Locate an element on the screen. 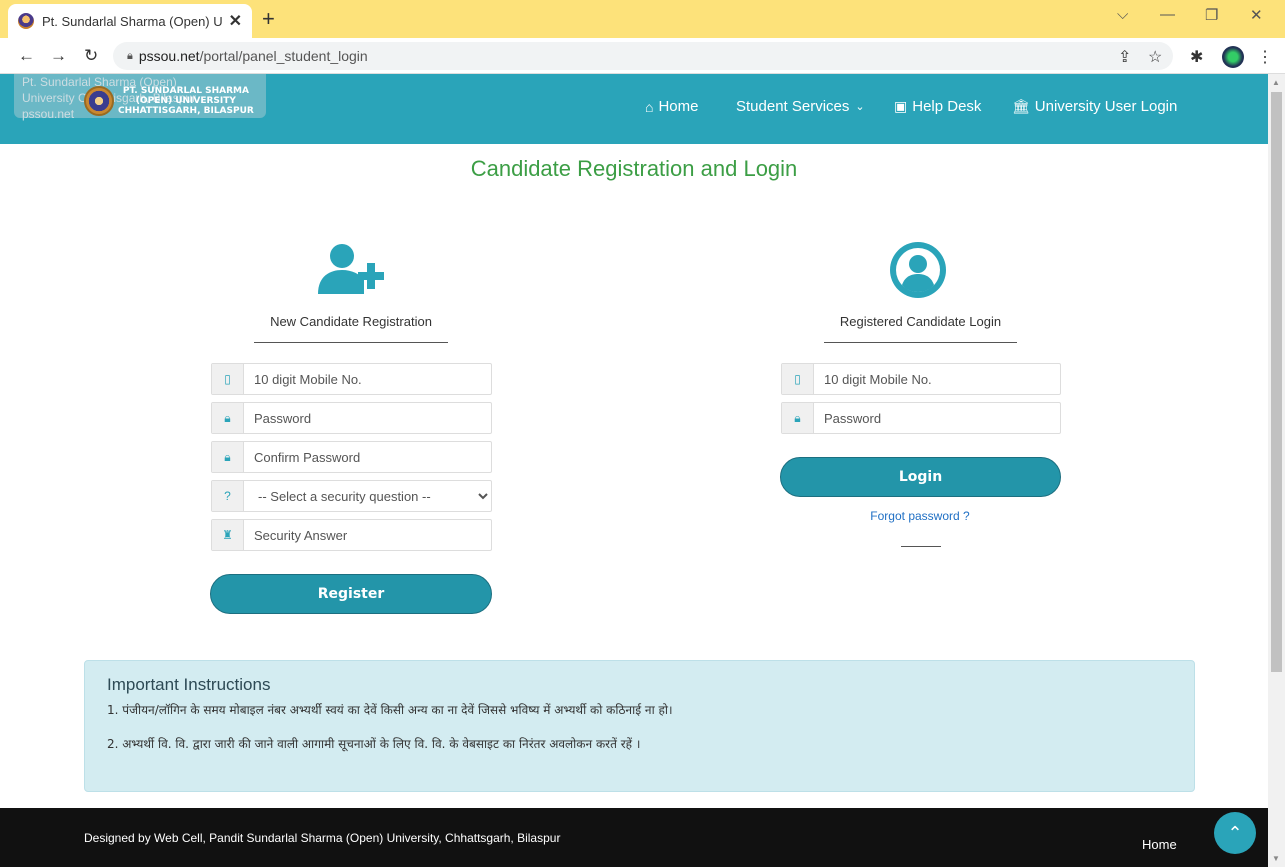 Image resolution: width=1285 pixels, height=867 pixels. new-tab-icon: + is located at coordinates (268, 19).